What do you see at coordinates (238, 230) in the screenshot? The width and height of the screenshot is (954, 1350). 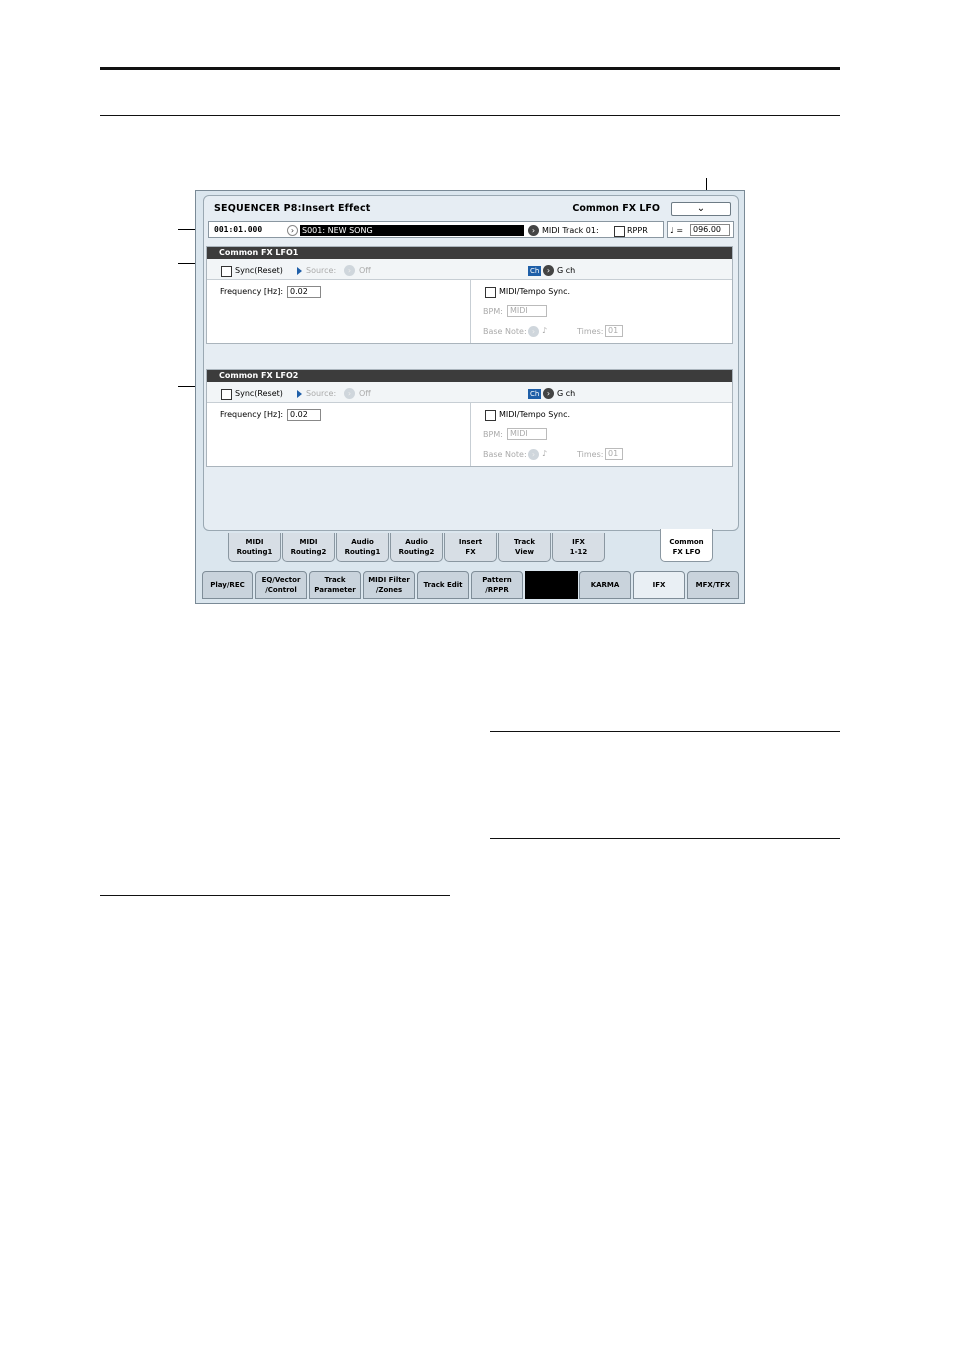 I see `location-readout: 001:01.000` at bounding box center [238, 230].